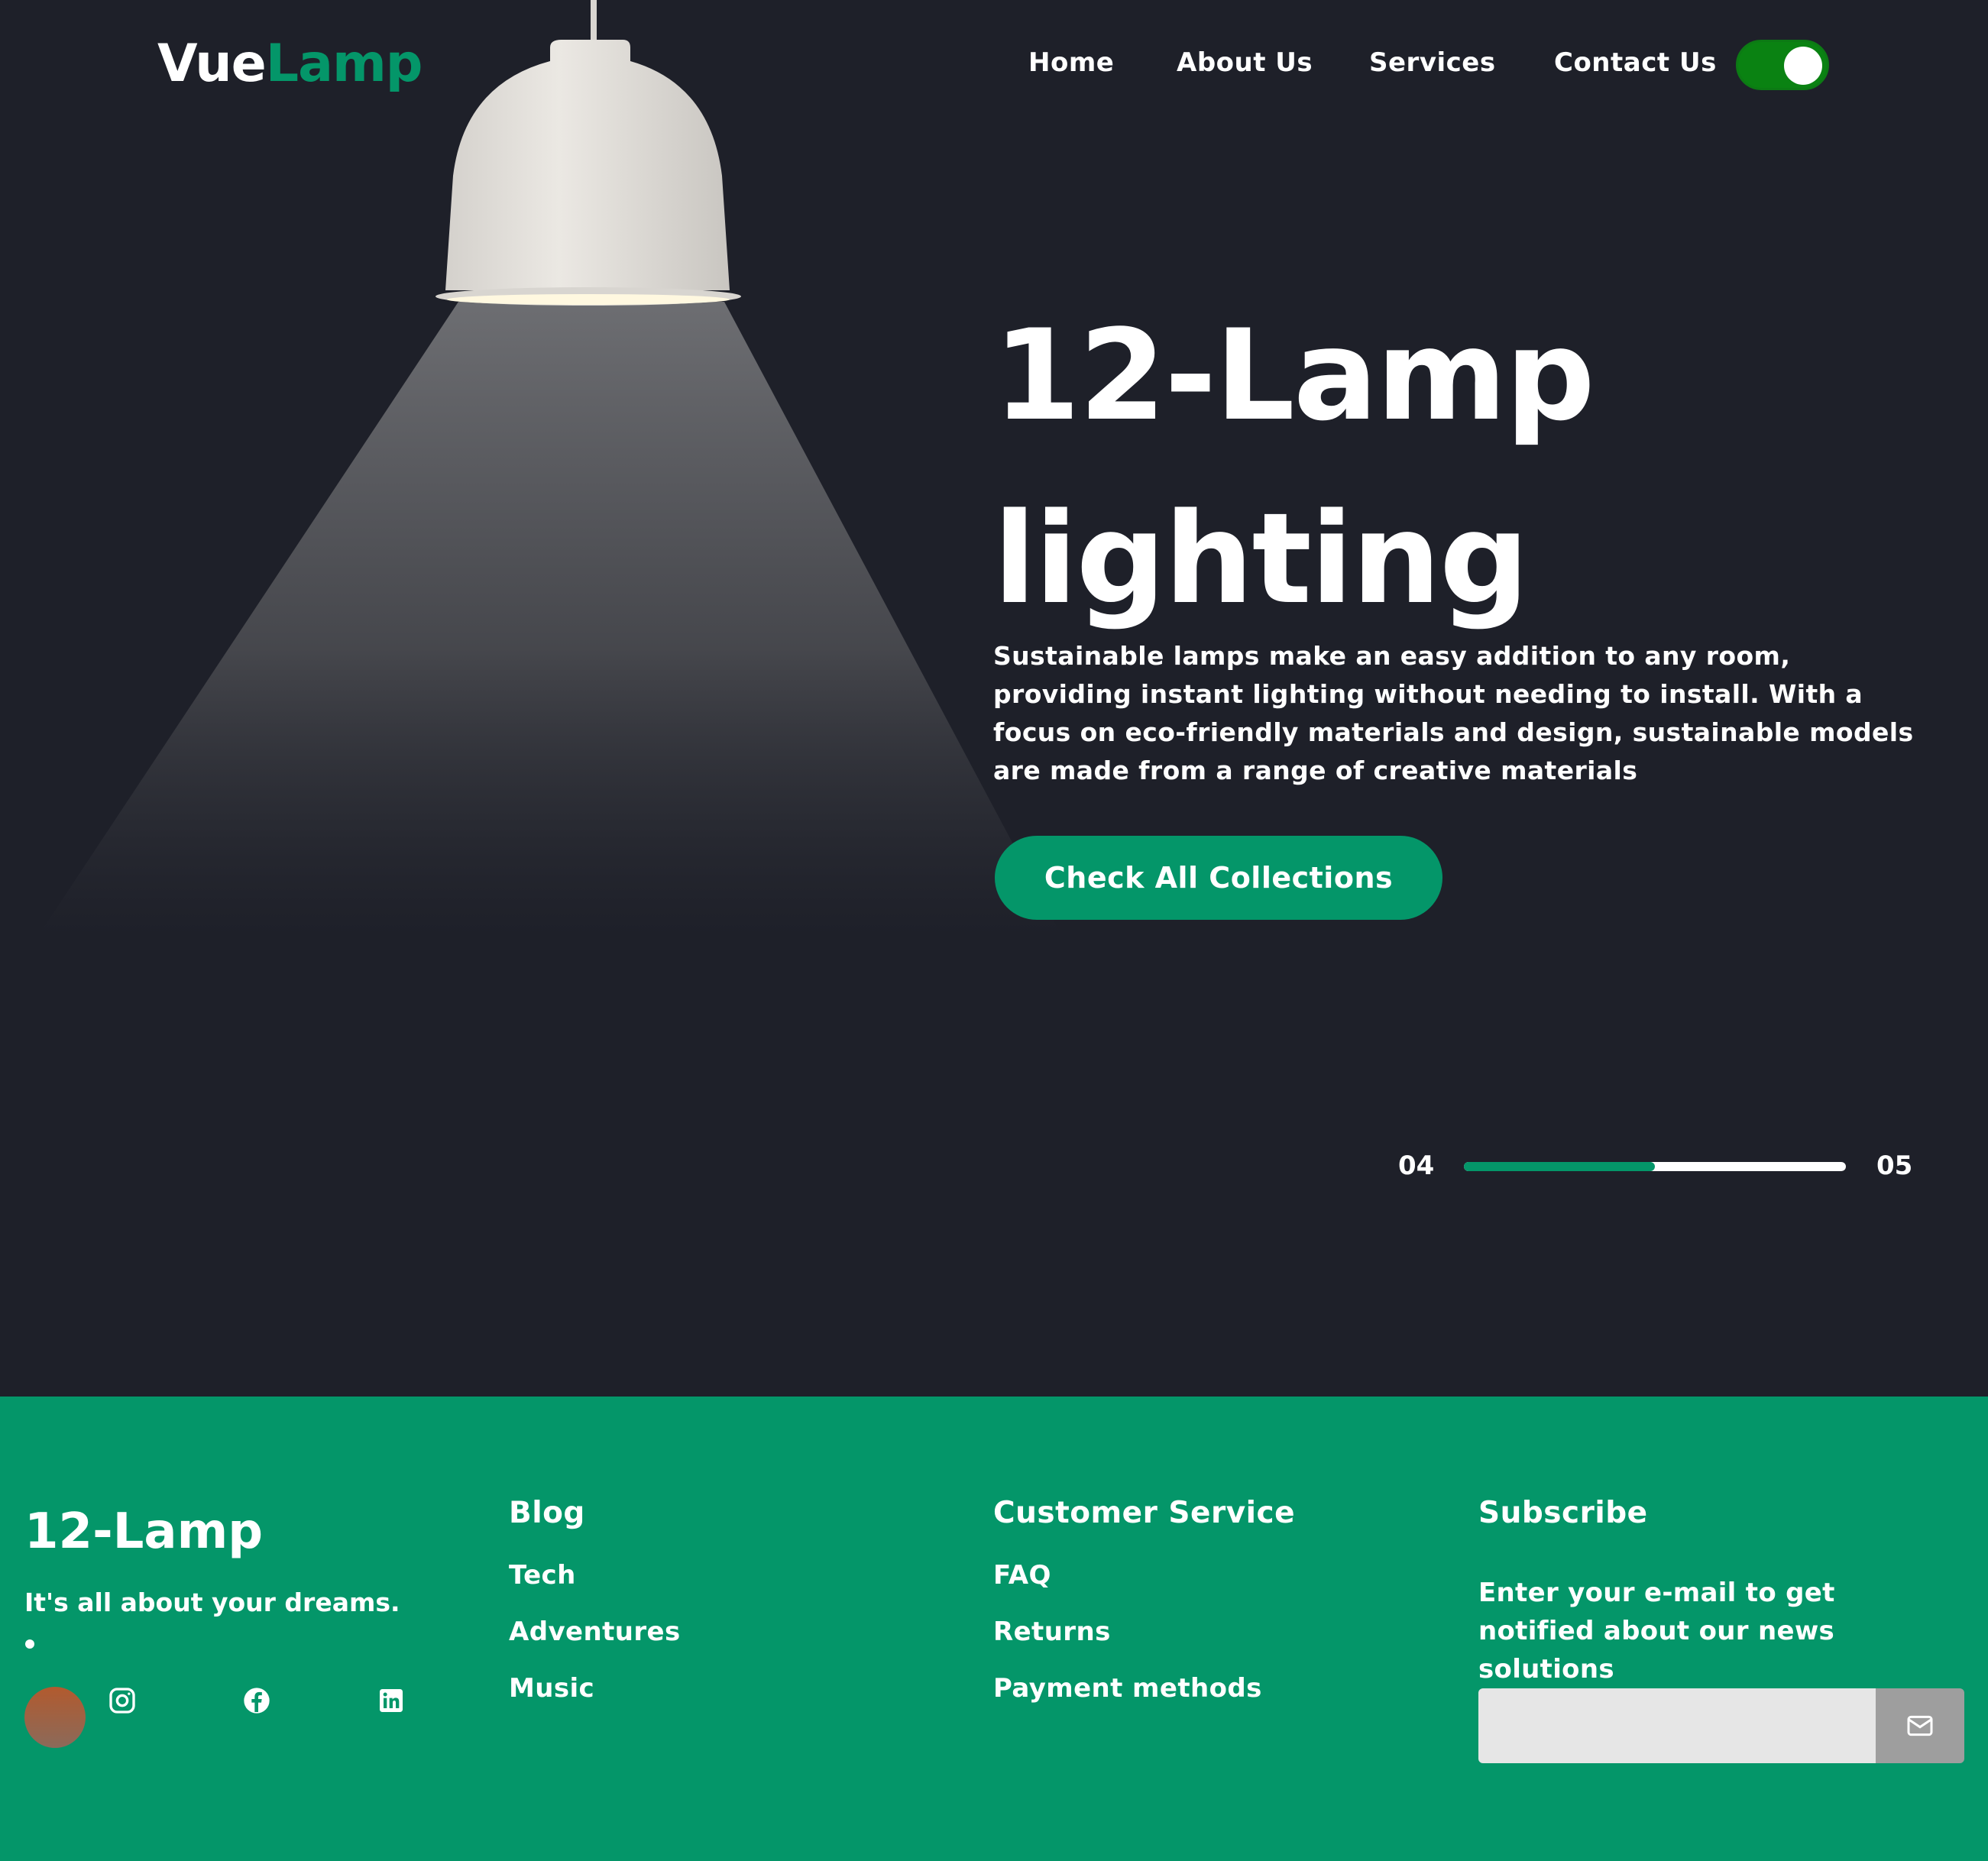  What do you see at coordinates (1677, 1725) in the screenshot?
I see `subscribe-email-input` at bounding box center [1677, 1725].